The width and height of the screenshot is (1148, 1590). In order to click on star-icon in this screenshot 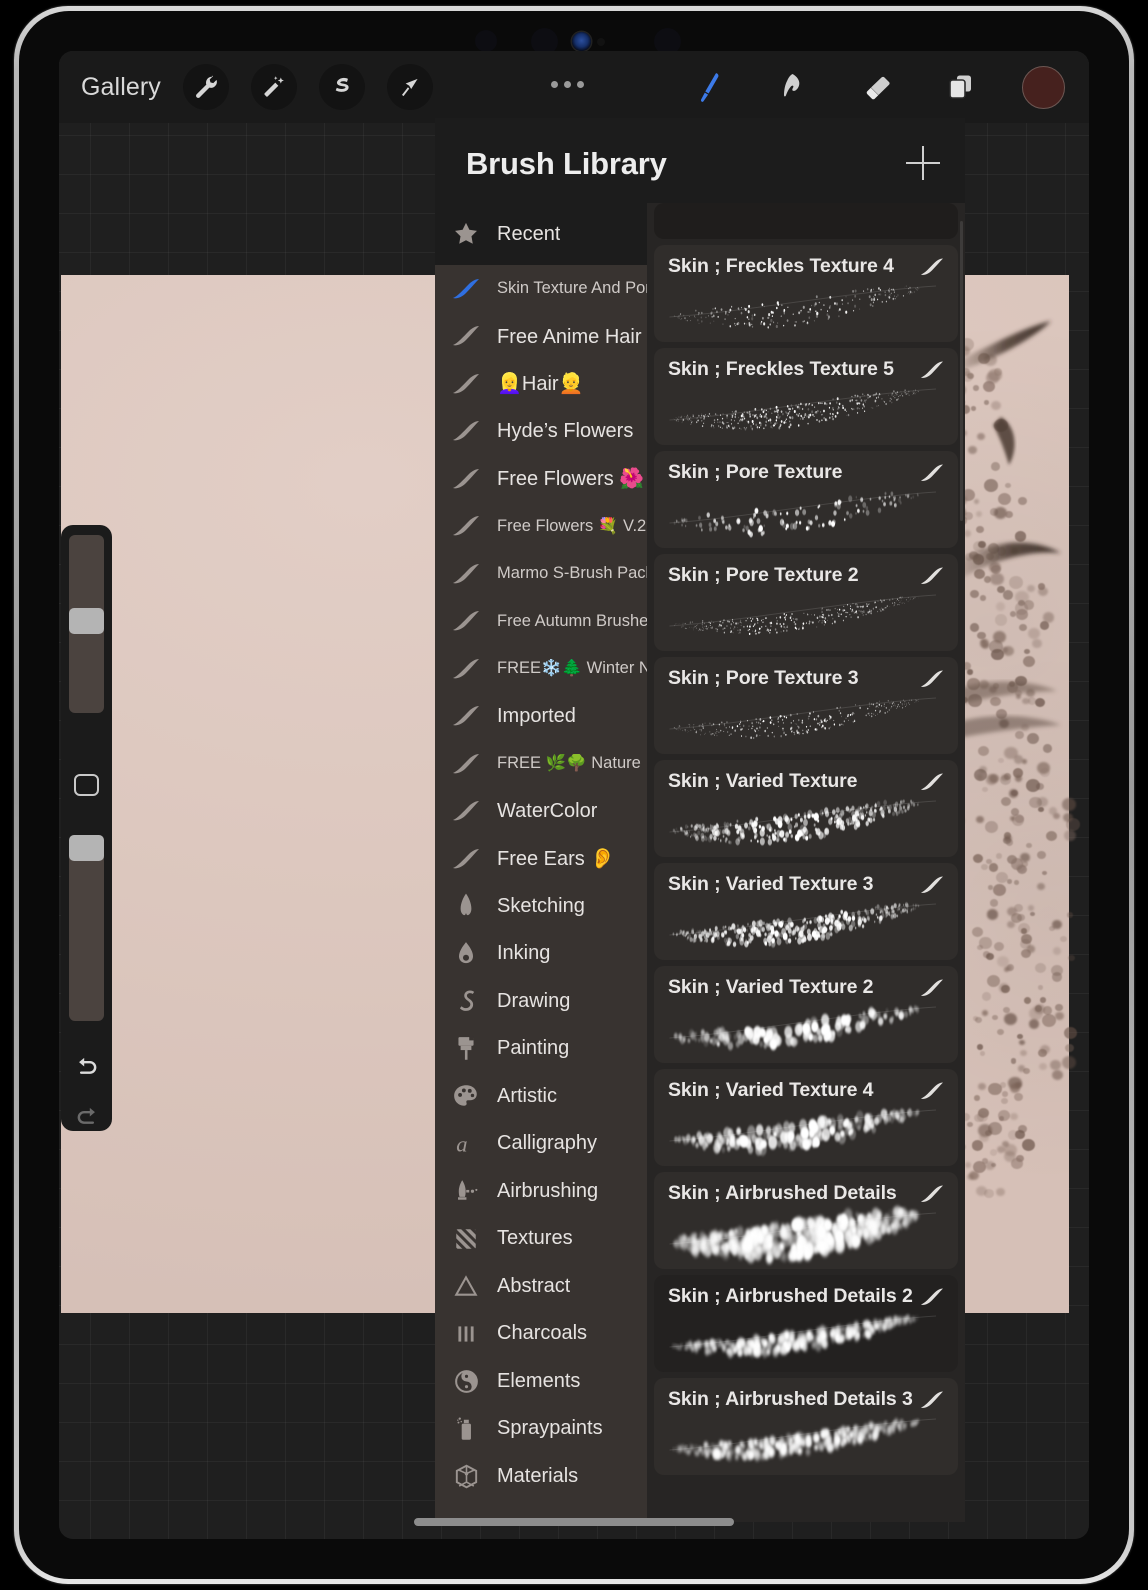, I will do `click(466, 234)`.